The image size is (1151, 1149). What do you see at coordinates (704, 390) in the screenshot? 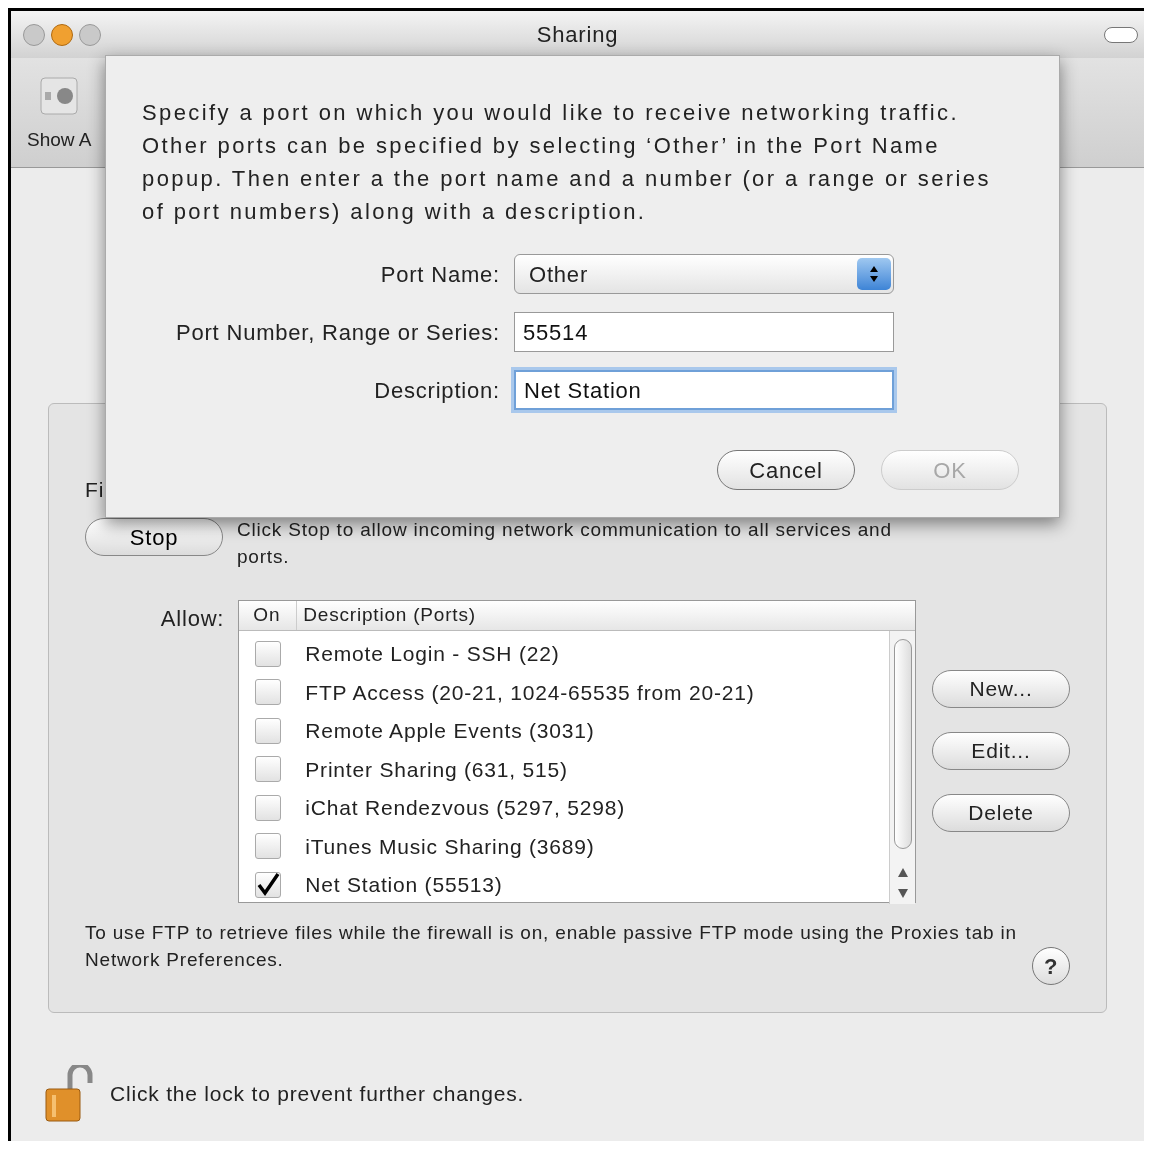
I see `input-field: Net Station` at bounding box center [704, 390].